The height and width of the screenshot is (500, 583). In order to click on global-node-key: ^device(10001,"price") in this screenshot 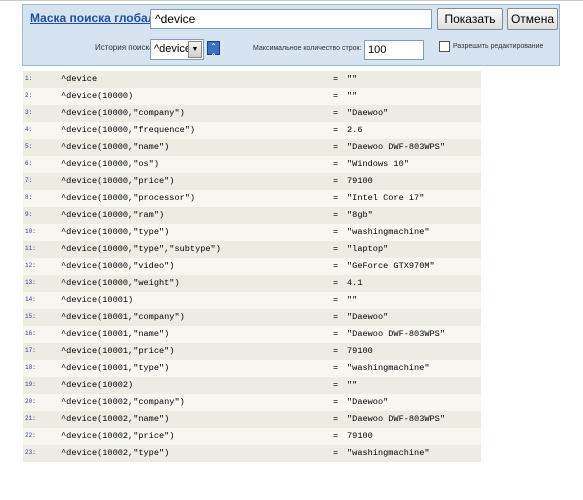, I will do `click(117, 351)`.